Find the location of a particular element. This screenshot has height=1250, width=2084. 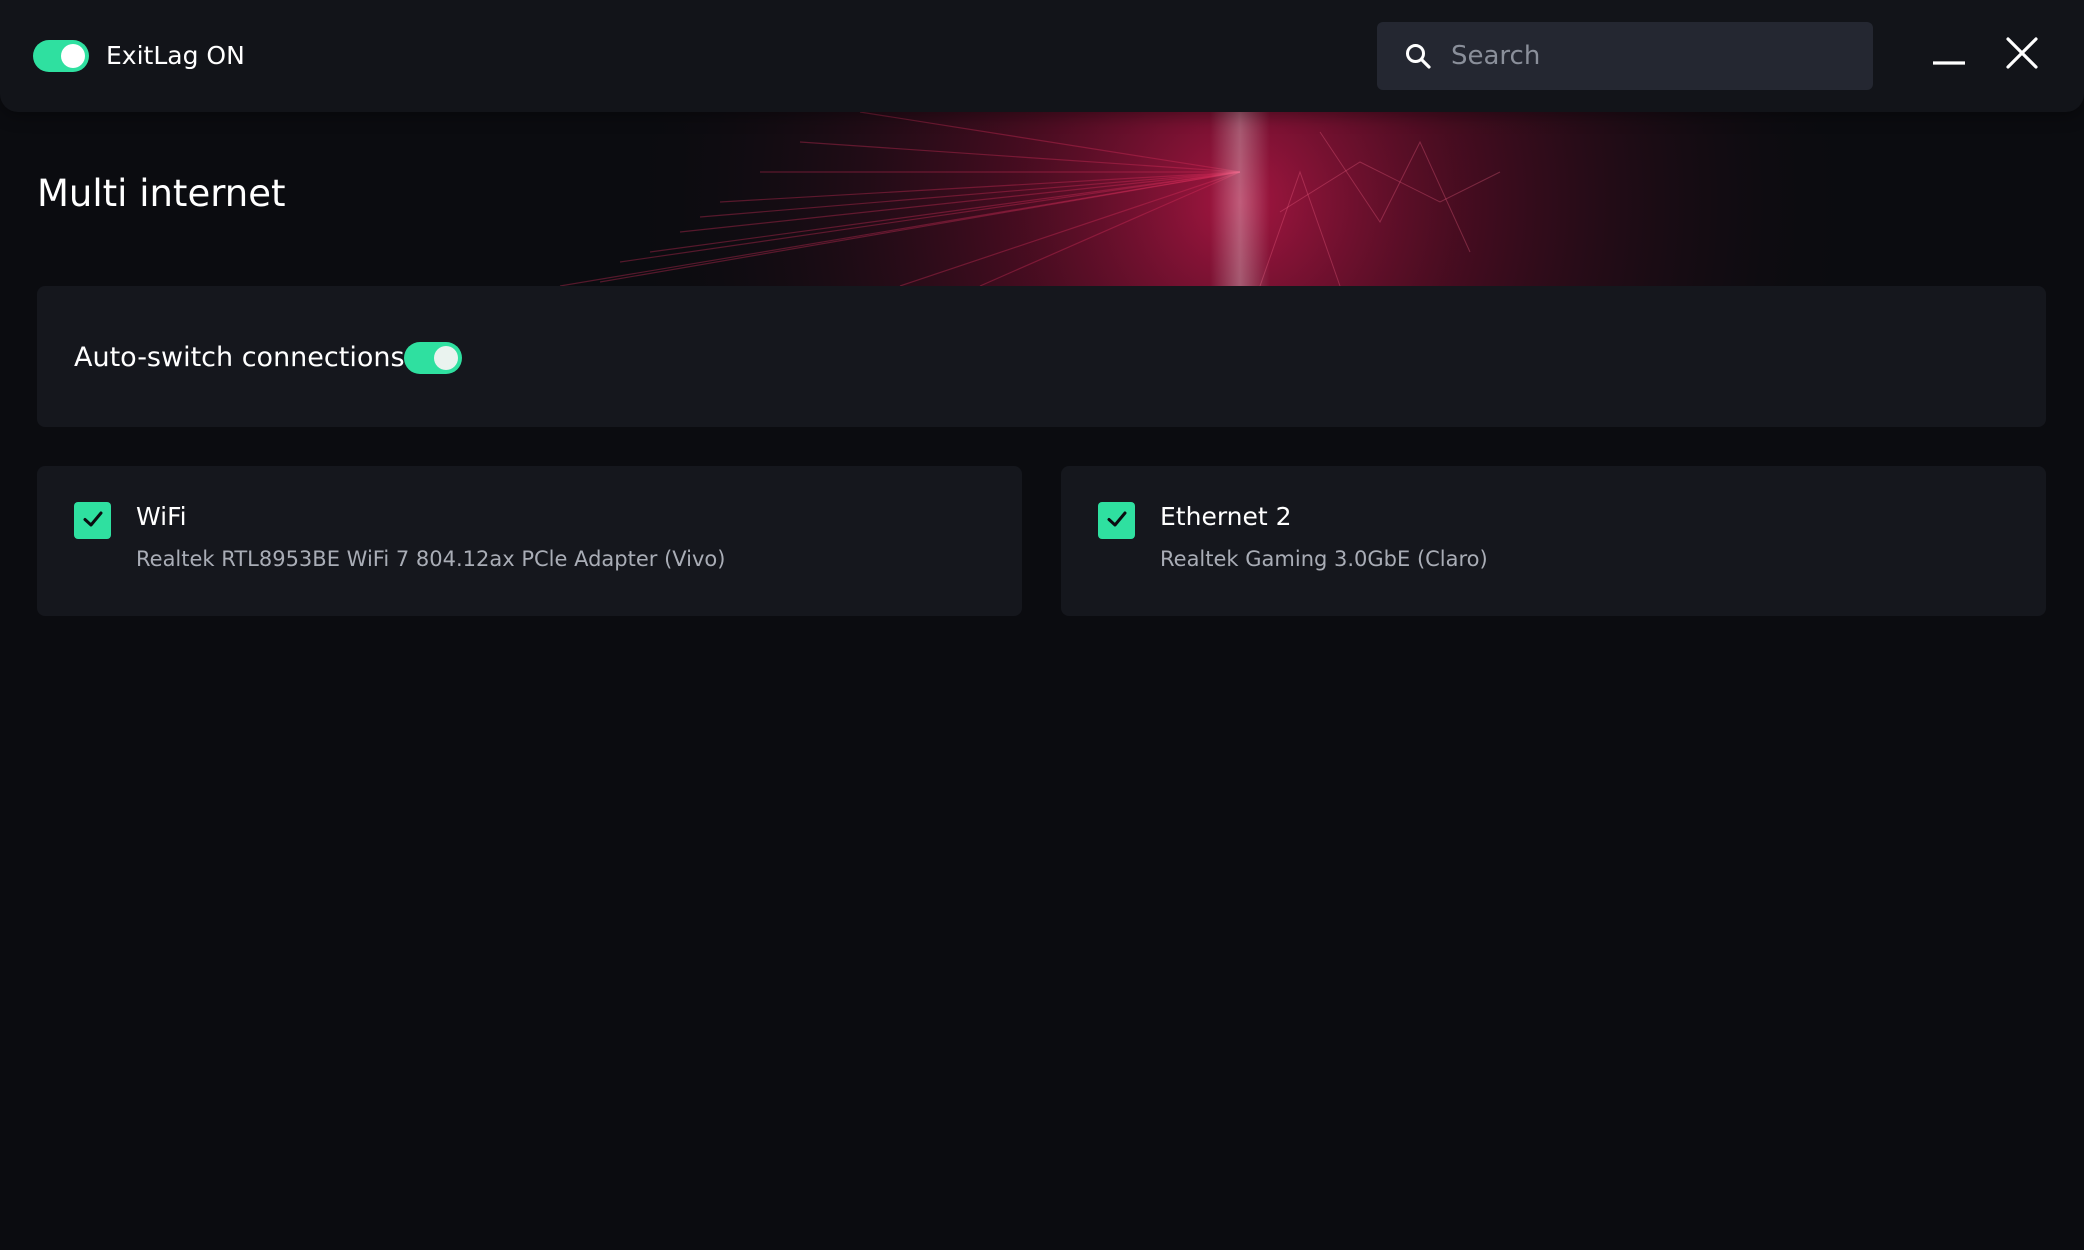

auto-switch-toggle is located at coordinates (433, 358).